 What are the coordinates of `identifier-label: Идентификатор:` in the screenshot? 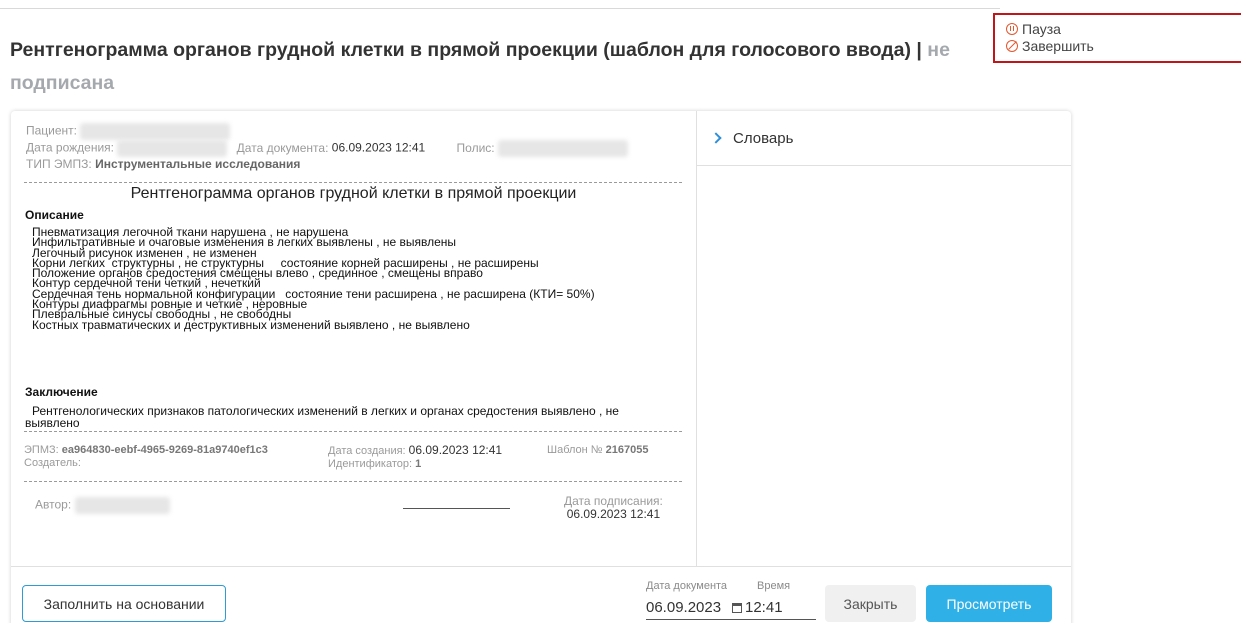 It's located at (370, 464).